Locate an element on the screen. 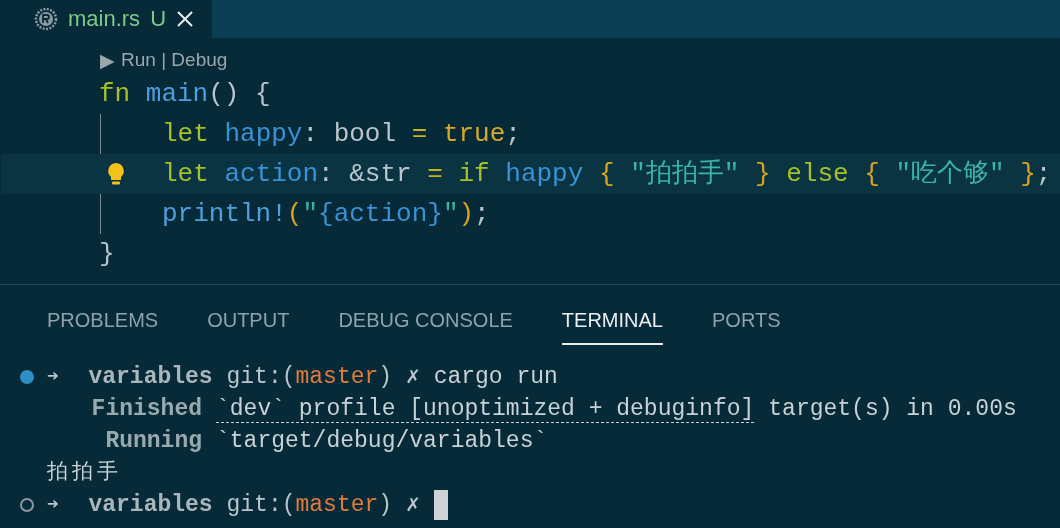 This screenshot has height=528, width=1060. output-text: `target/debug/variables` is located at coordinates (382, 441).